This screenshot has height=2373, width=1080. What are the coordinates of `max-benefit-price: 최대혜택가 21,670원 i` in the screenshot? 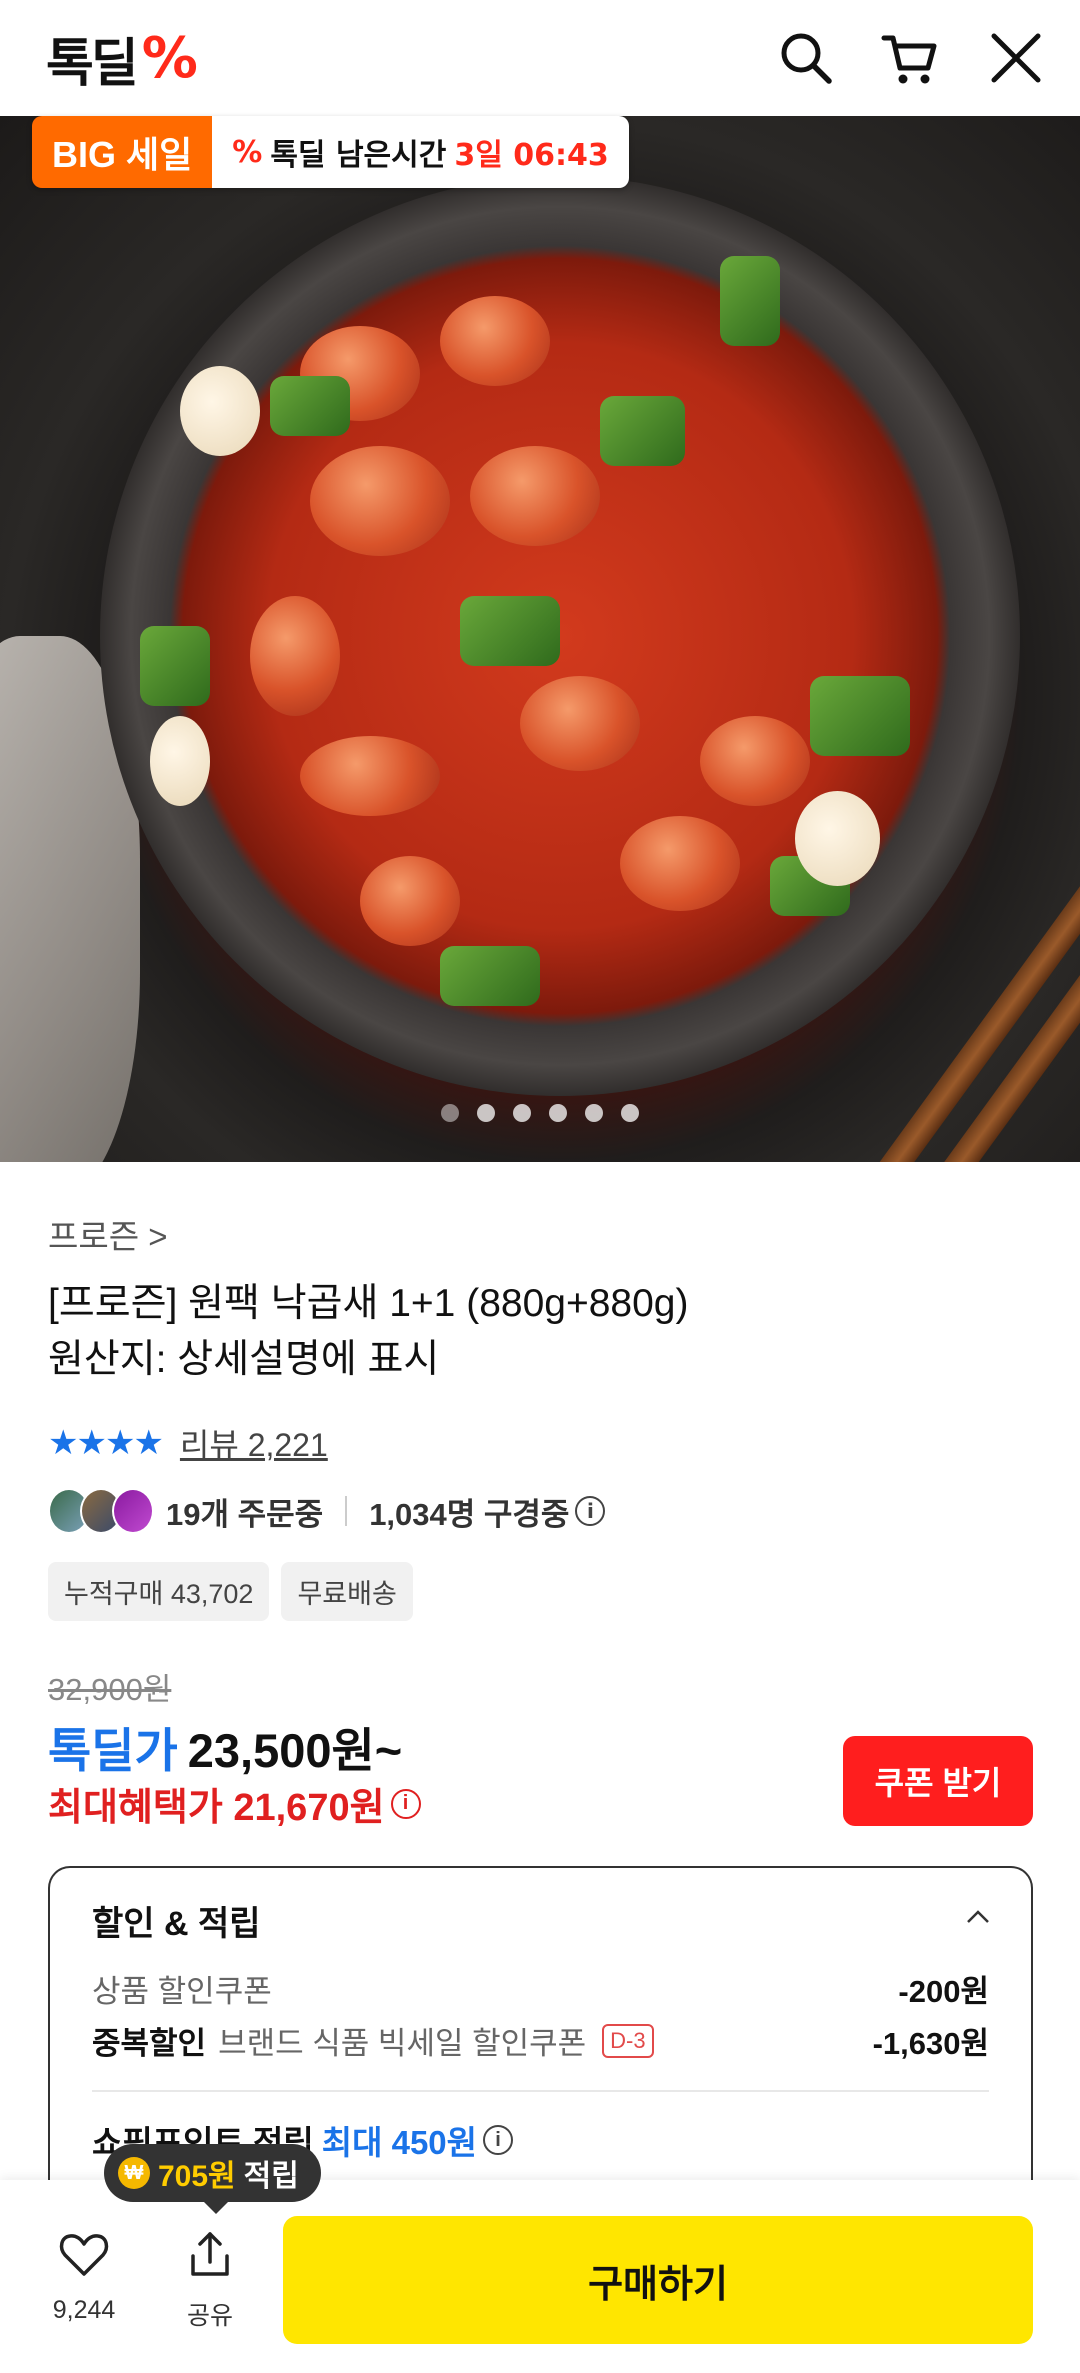 It's located at (234, 1803).